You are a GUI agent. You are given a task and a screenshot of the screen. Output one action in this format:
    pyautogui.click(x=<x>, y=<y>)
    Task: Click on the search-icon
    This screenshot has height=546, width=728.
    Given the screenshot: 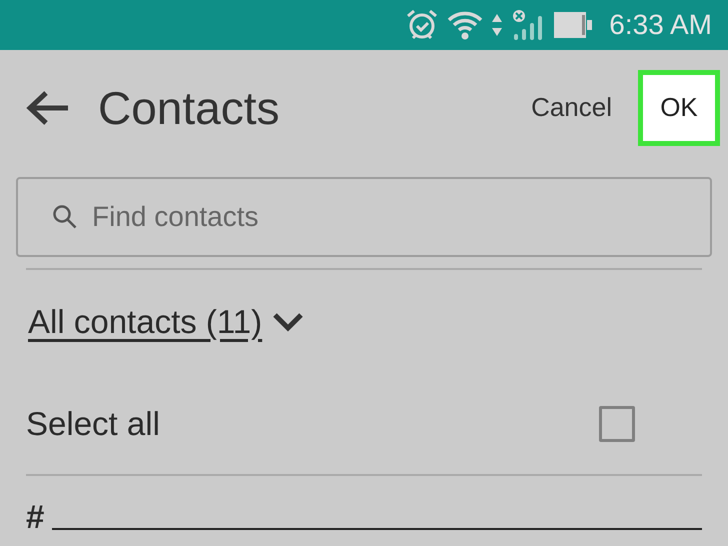 What is the action you would take?
    pyautogui.click(x=65, y=217)
    